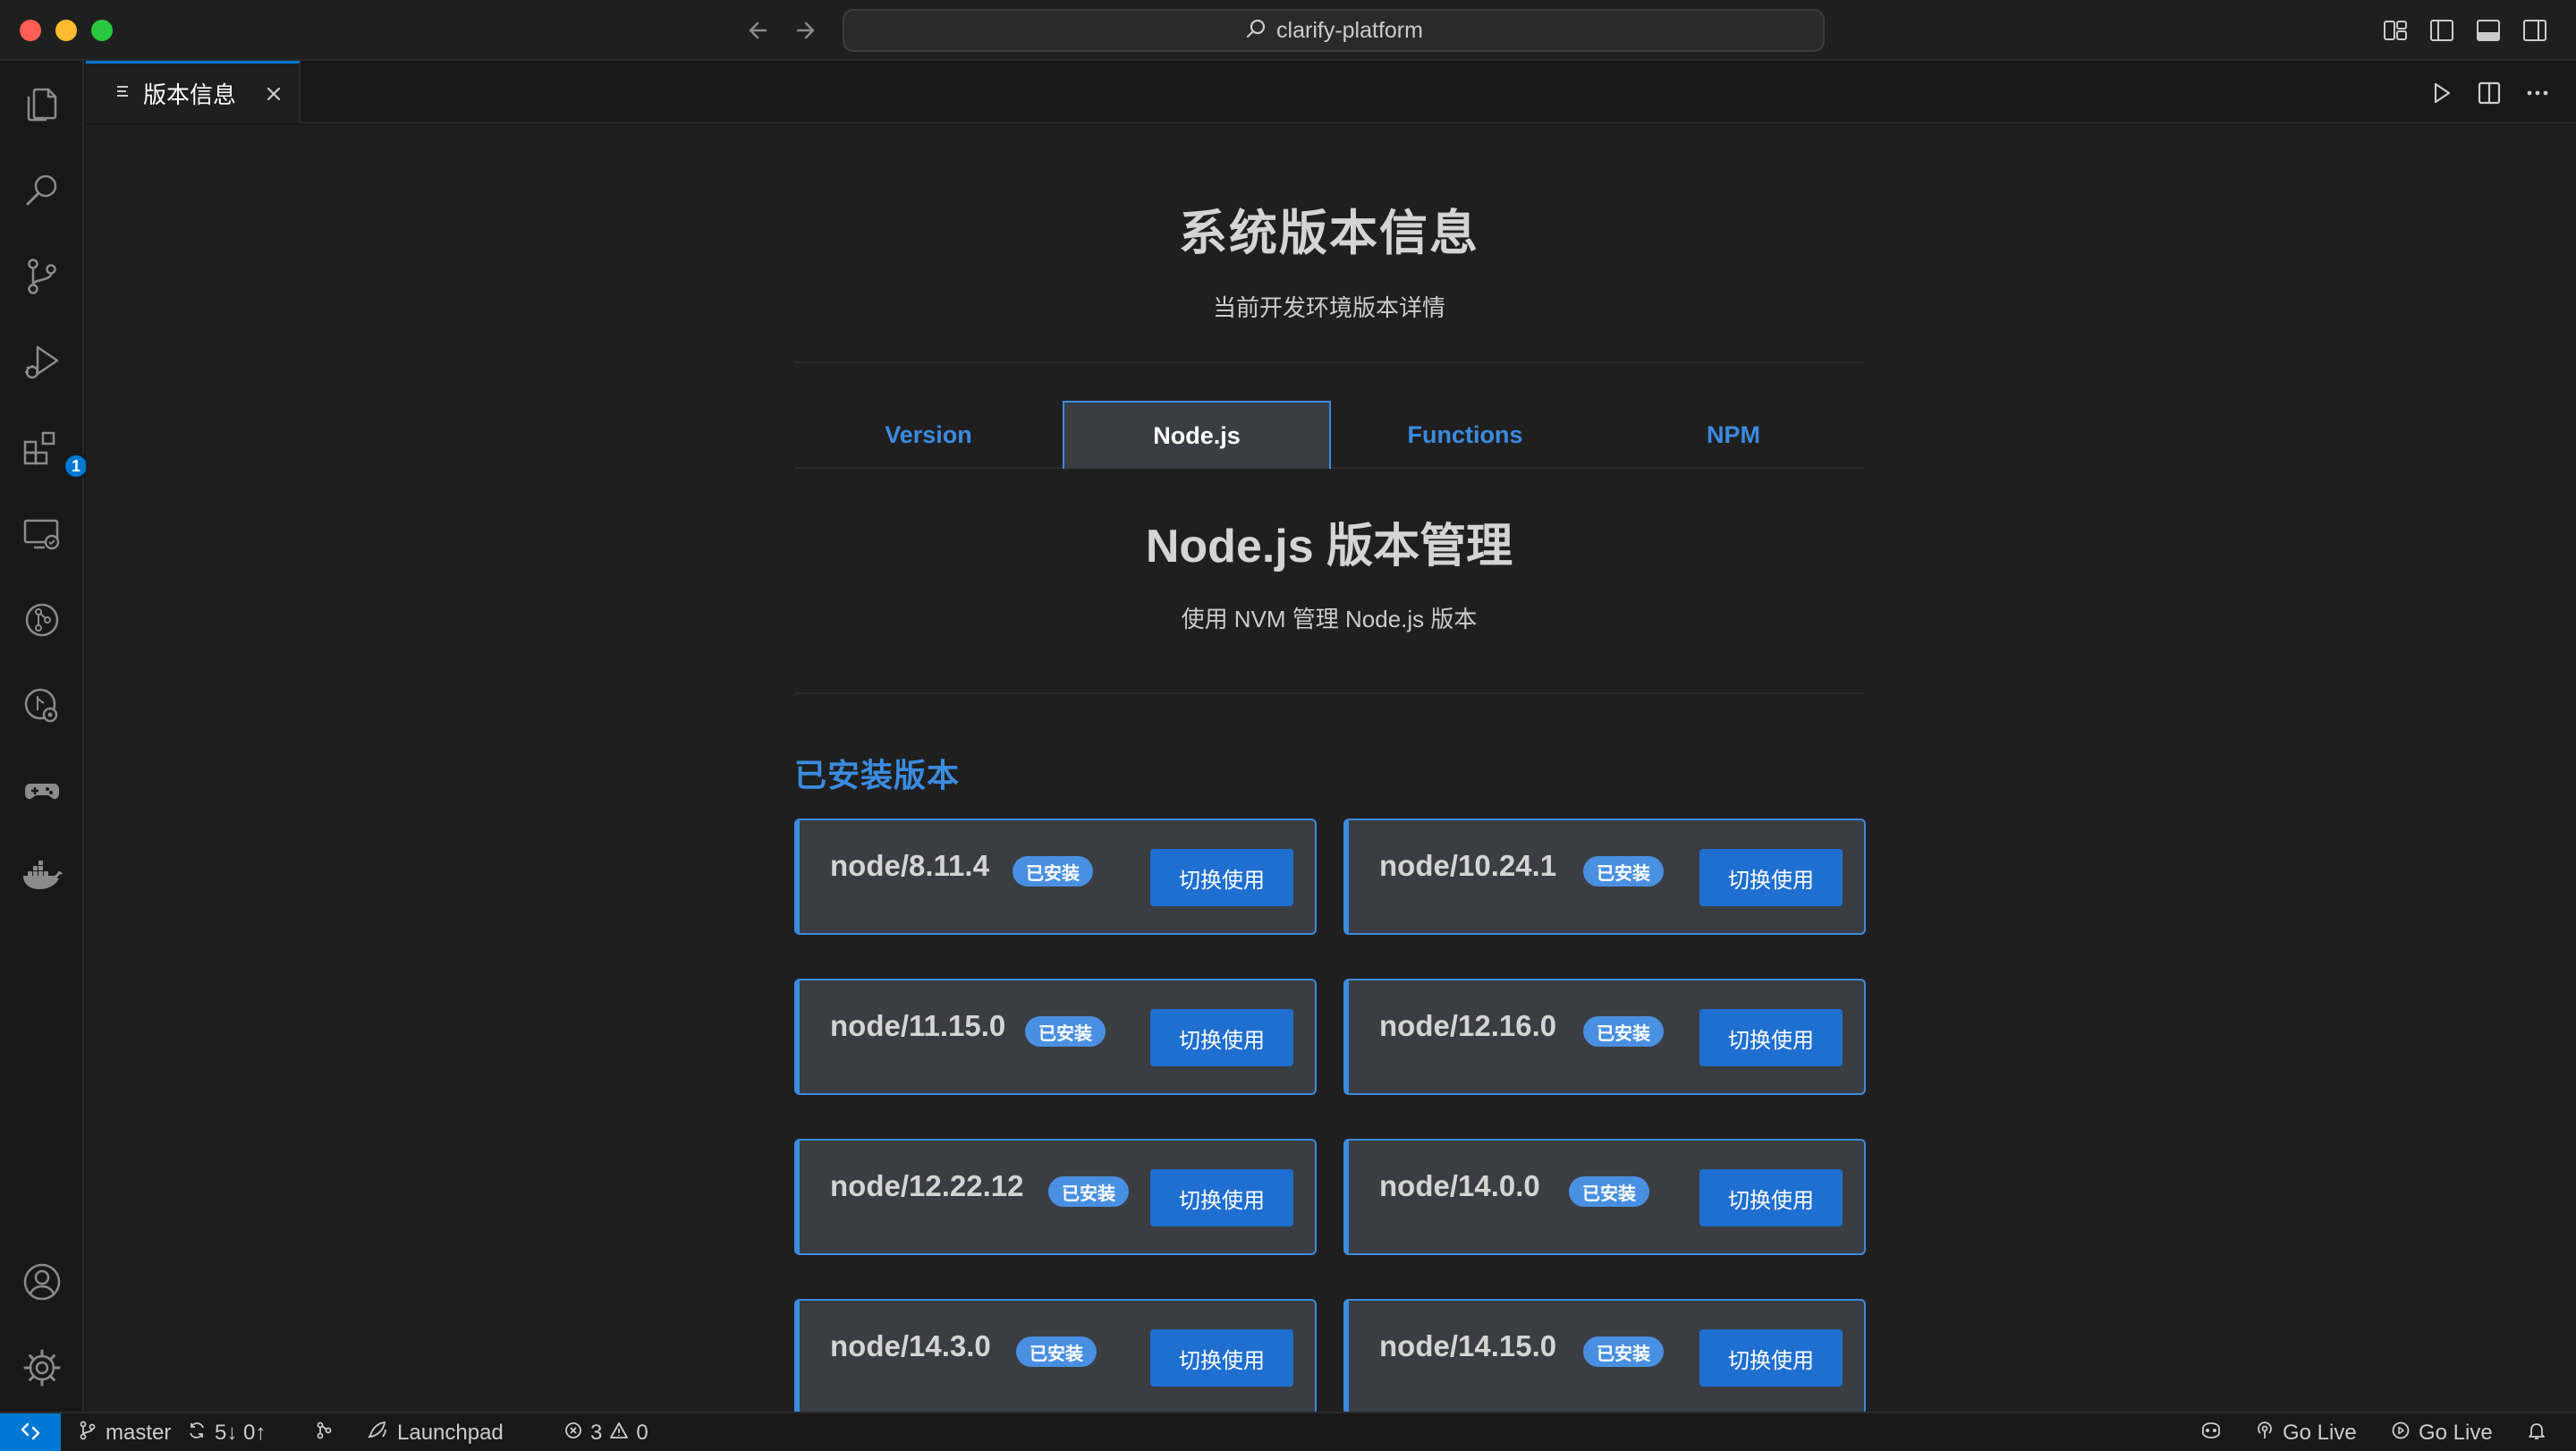 The height and width of the screenshot is (1451, 2576). What do you see at coordinates (273, 93) in the screenshot?
I see `close-icon` at bounding box center [273, 93].